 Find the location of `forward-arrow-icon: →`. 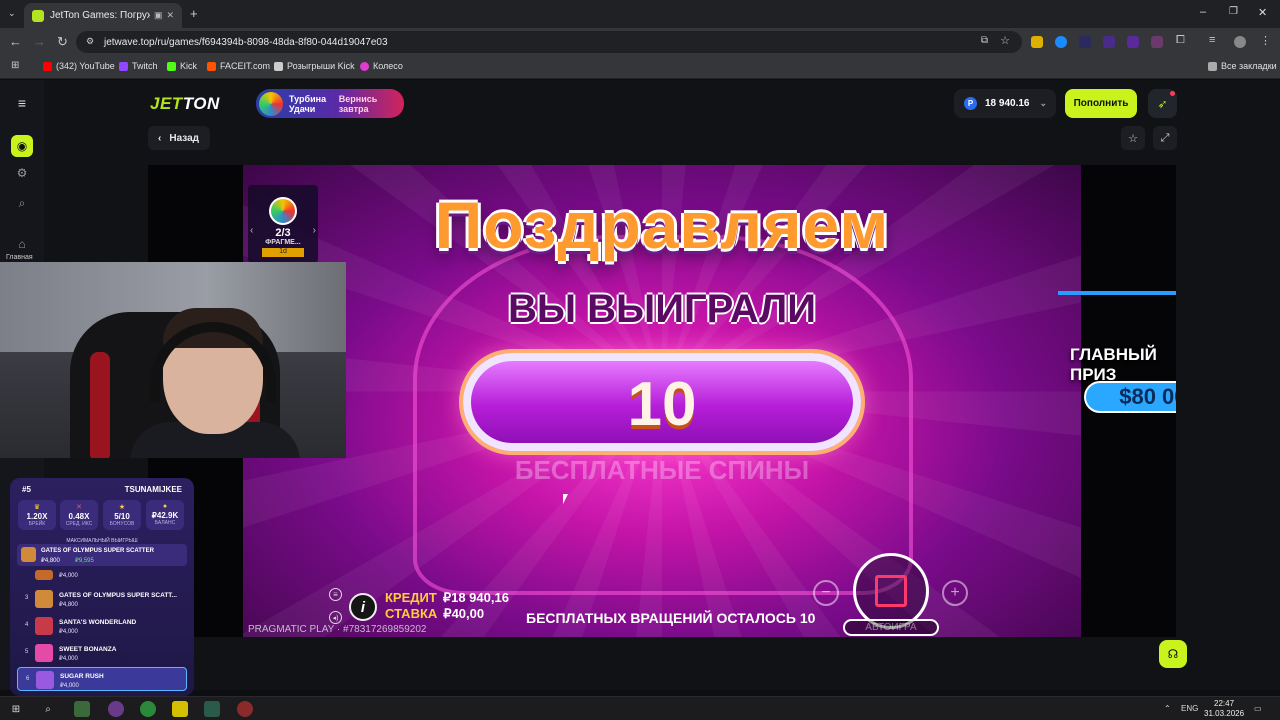

forward-arrow-icon: → is located at coordinates (39, 41).